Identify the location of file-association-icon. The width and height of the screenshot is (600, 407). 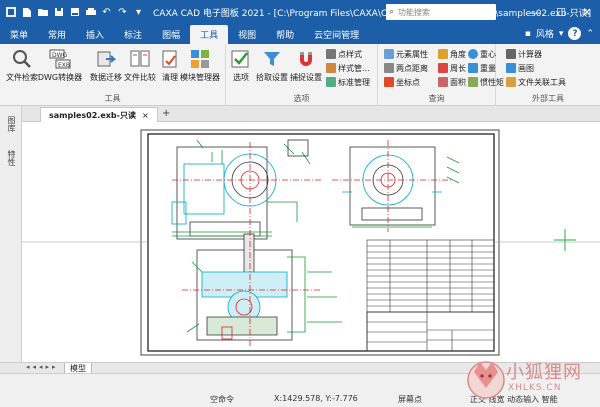
(511, 82).